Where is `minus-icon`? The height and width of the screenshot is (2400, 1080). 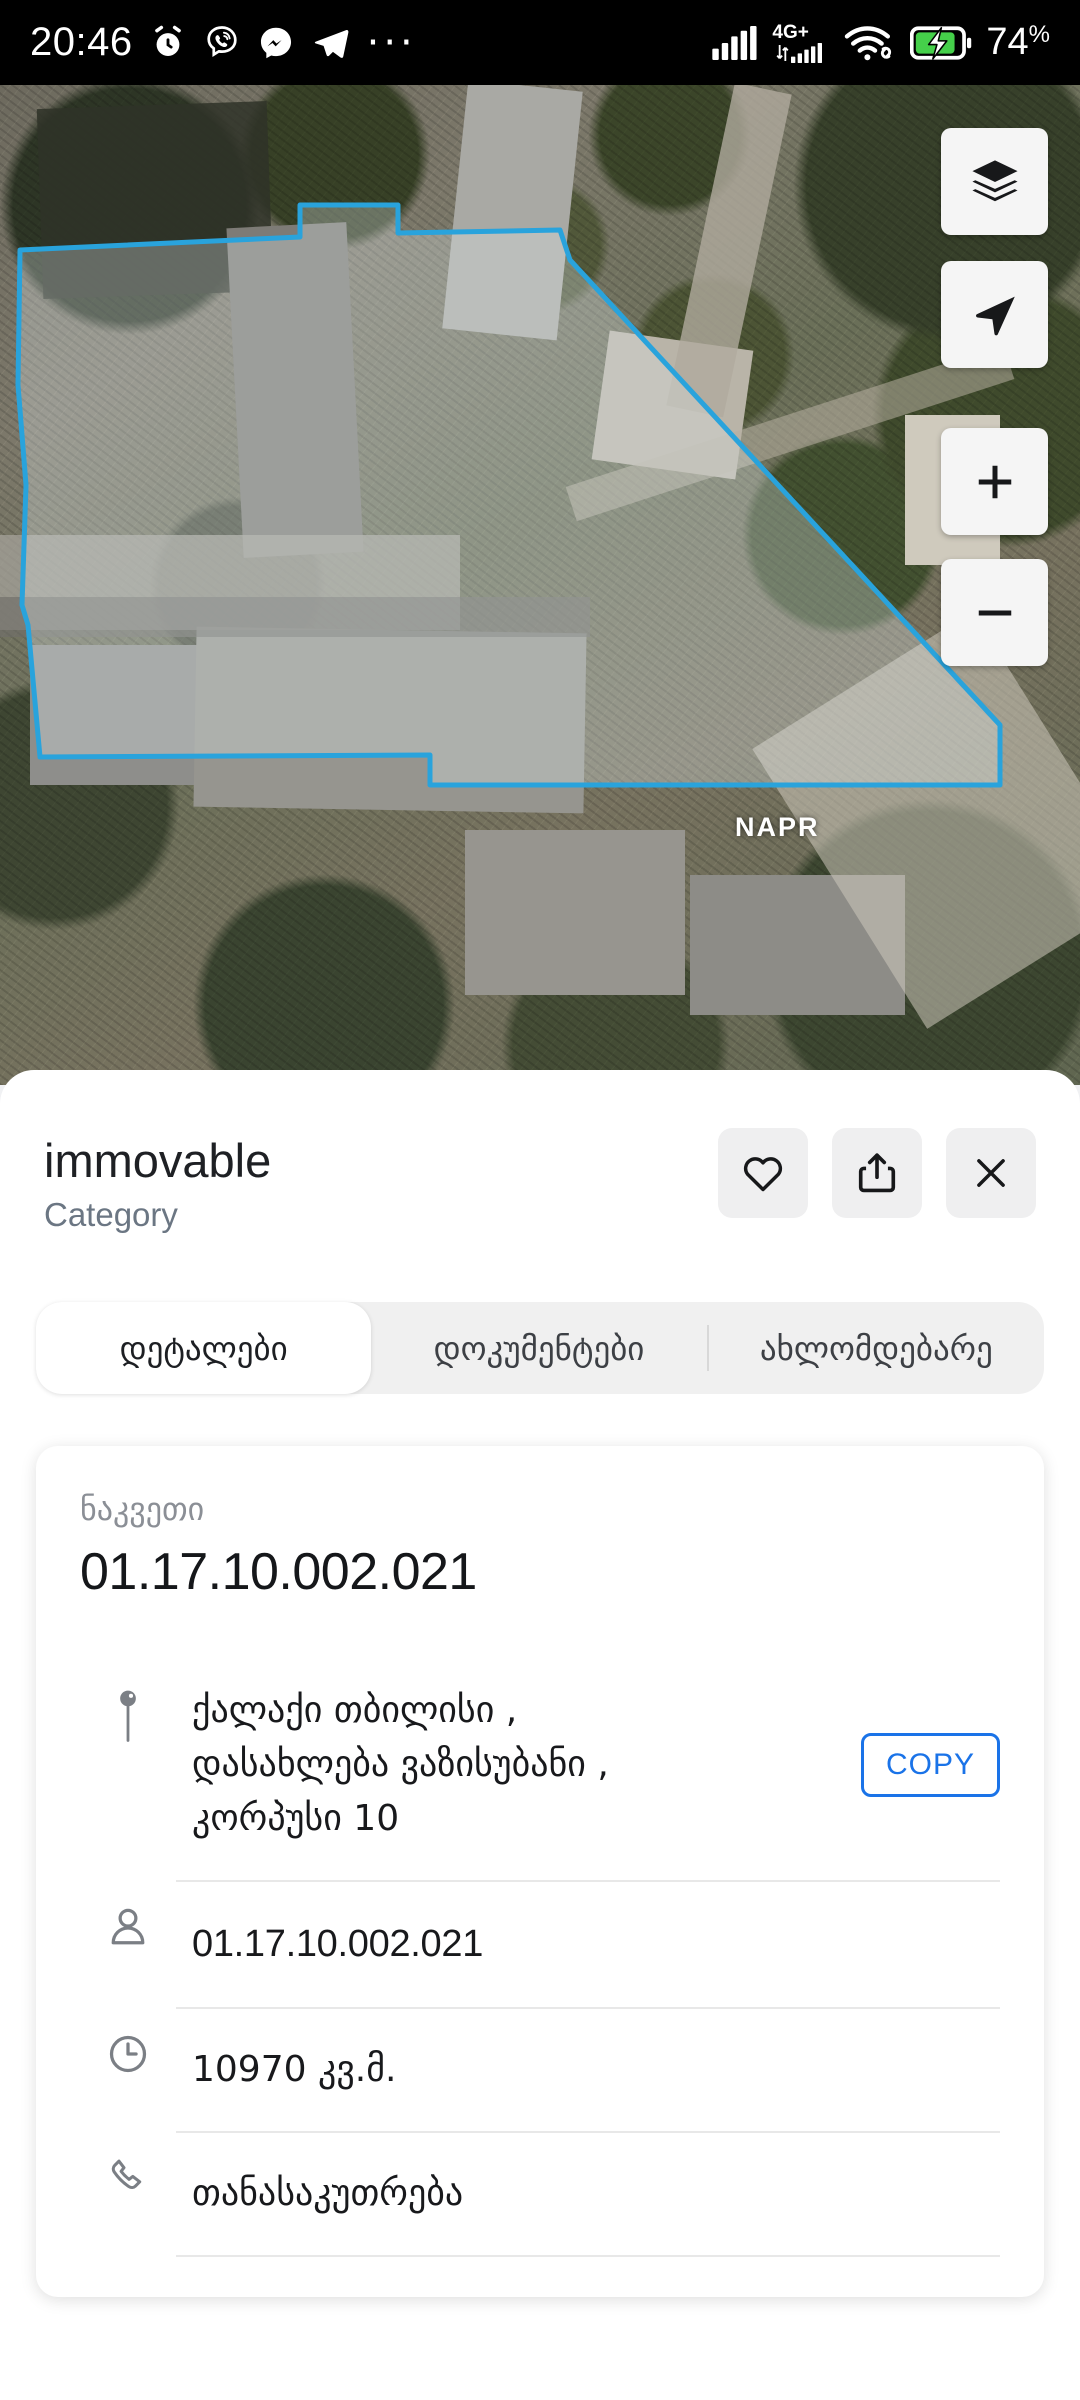
minus-icon is located at coordinates (994, 612).